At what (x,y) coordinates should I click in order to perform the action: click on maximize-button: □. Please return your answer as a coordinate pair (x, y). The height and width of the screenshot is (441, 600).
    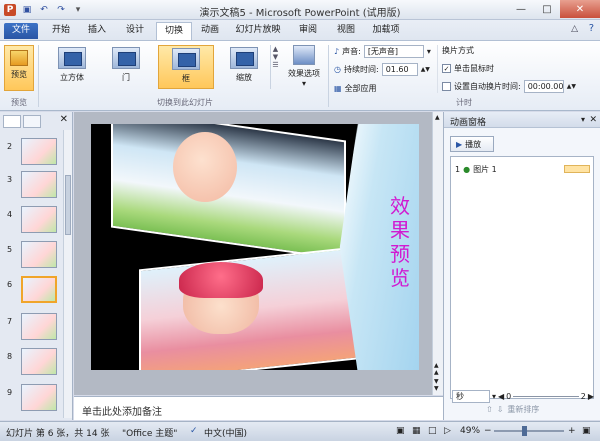
    Looking at the image, I should click on (547, 9).